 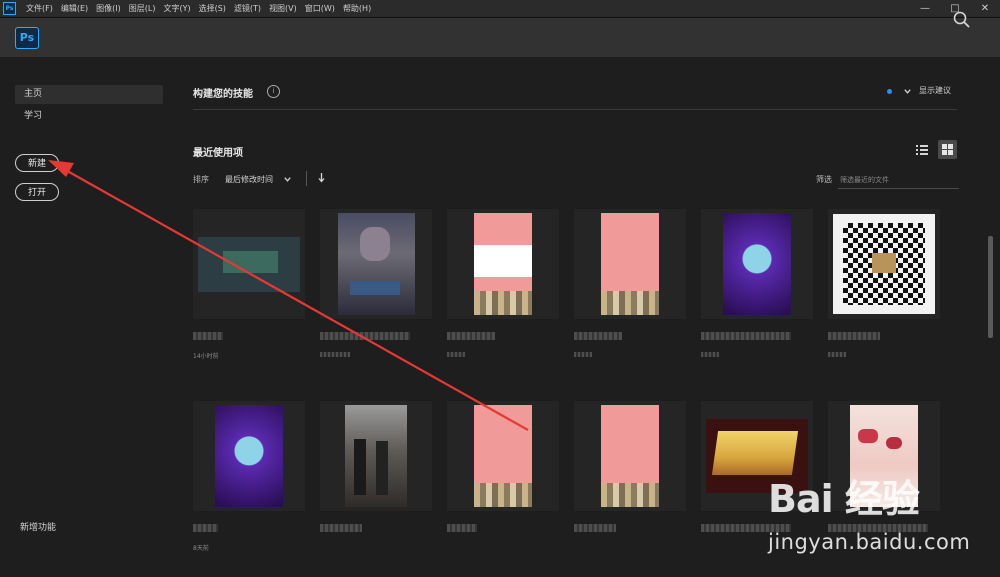 I want to click on new-button: 新建, so click(x=37, y=163).